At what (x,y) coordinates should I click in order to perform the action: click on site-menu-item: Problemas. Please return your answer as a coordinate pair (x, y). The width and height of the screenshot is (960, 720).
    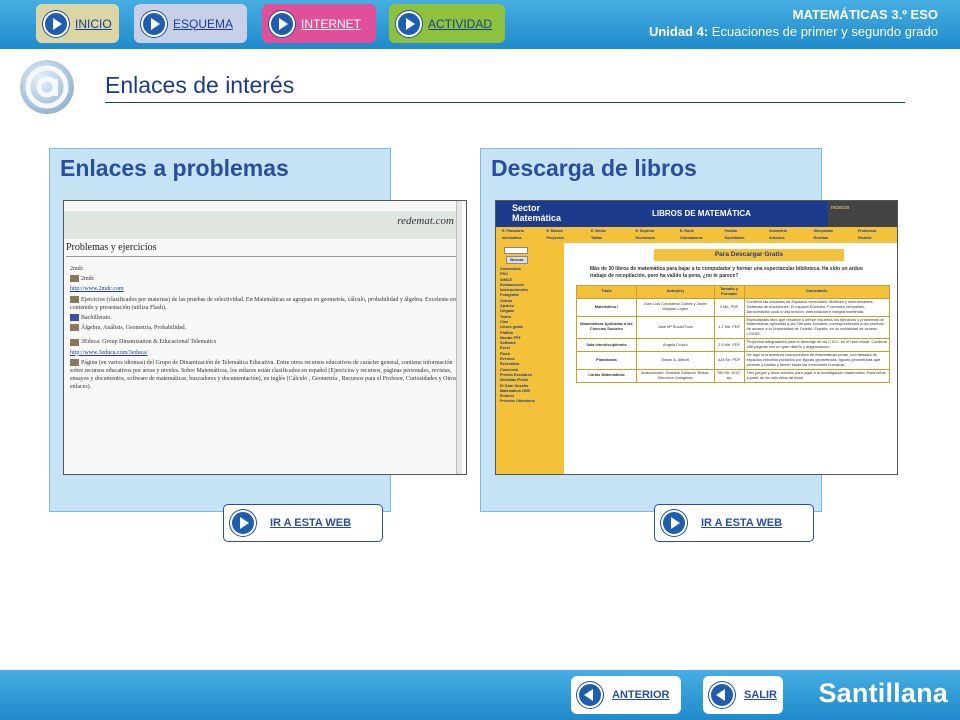
    Looking at the image, I should click on (867, 231).